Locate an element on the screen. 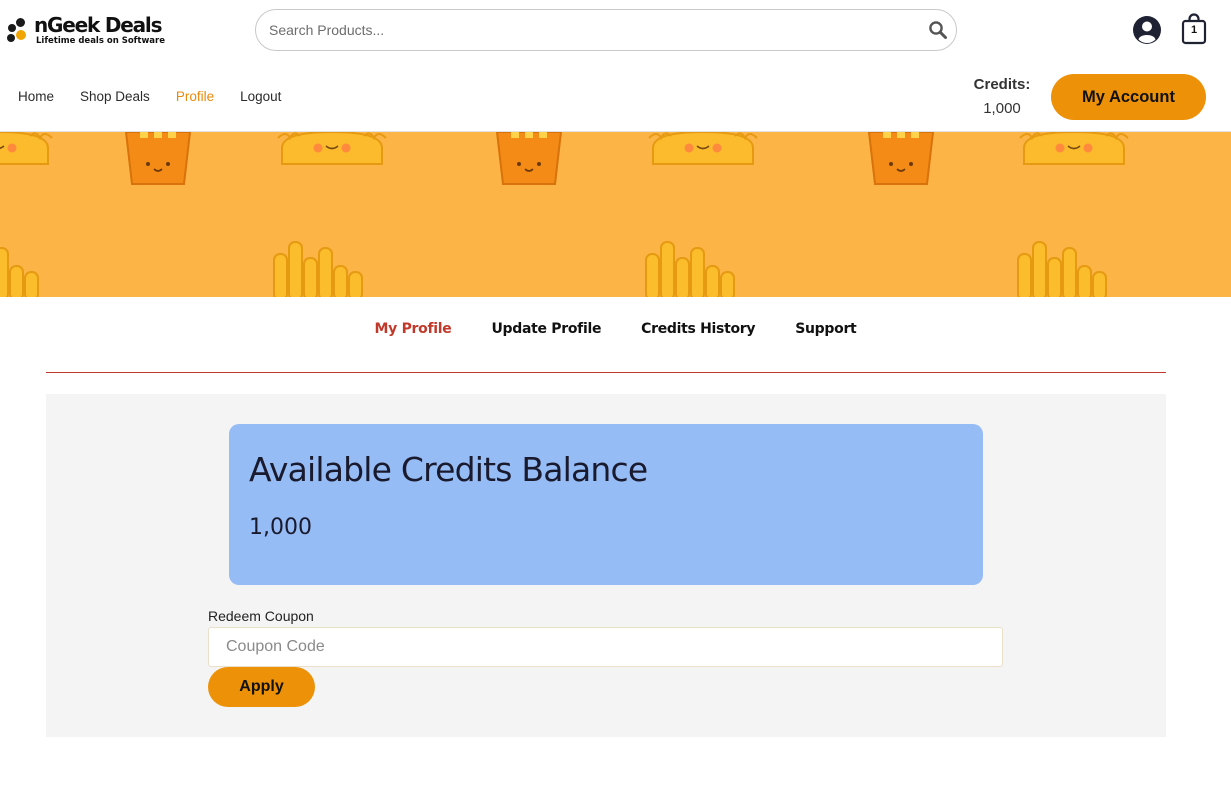 The height and width of the screenshot is (805, 1231). balance-title: Available Credits Balance is located at coordinates (448, 469).